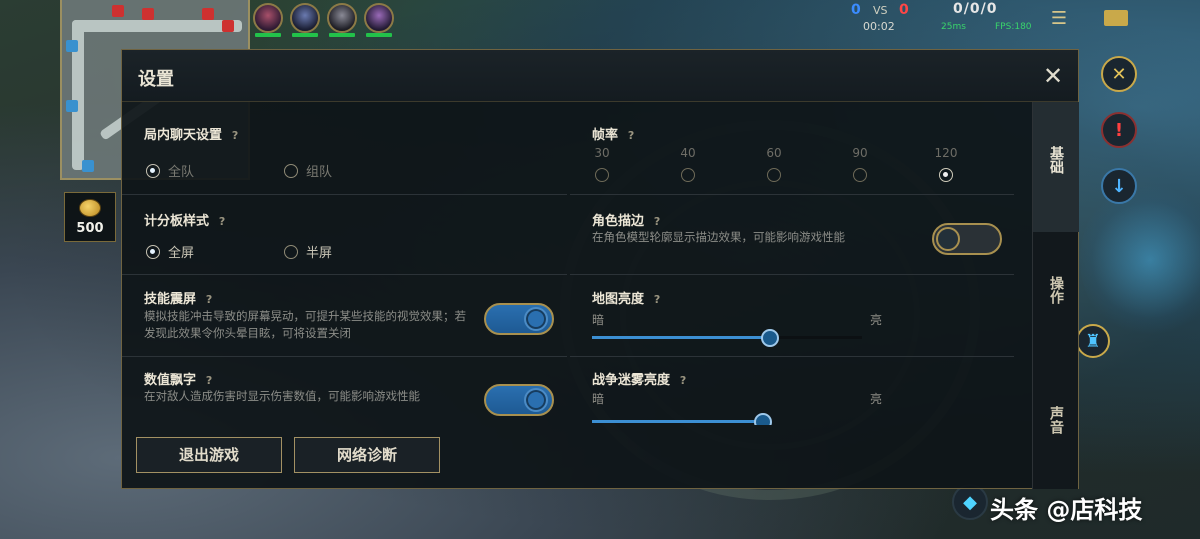 The width and height of the screenshot is (1200, 539). What do you see at coordinates (157, 26) in the screenshot?
I see `minimap-lane` at bounding box center [157, 26].